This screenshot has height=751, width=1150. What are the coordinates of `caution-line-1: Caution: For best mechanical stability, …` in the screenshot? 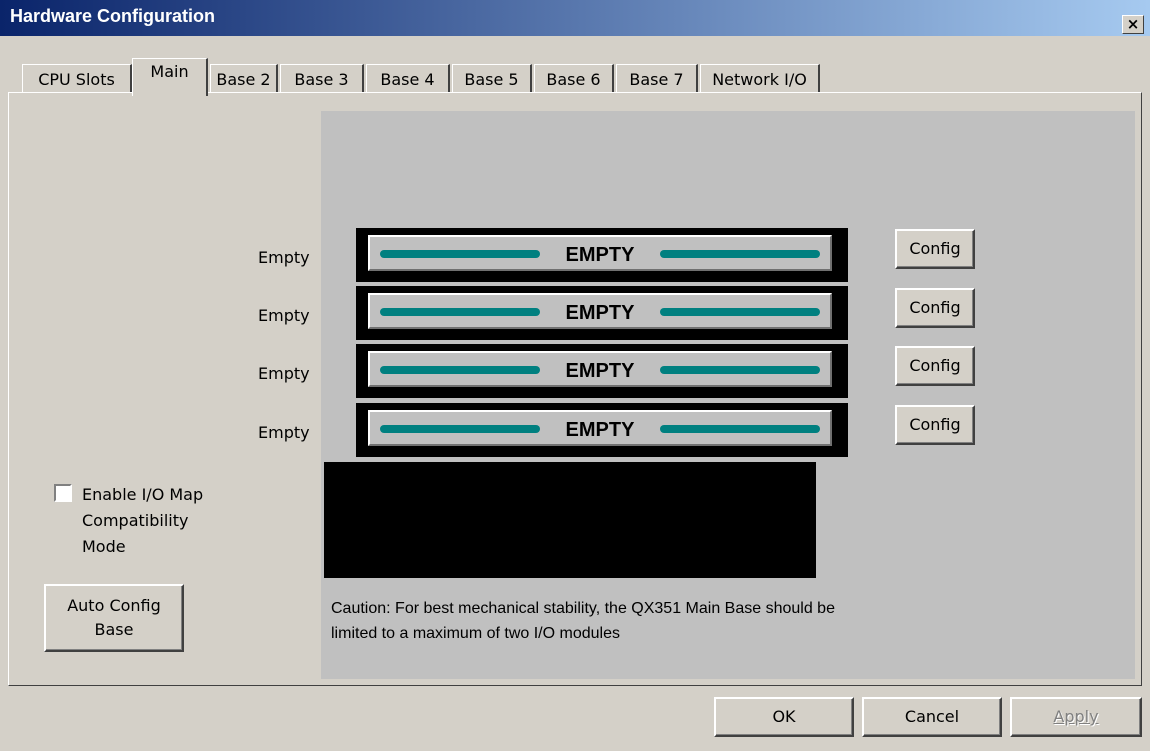 It's located at (583, 608).